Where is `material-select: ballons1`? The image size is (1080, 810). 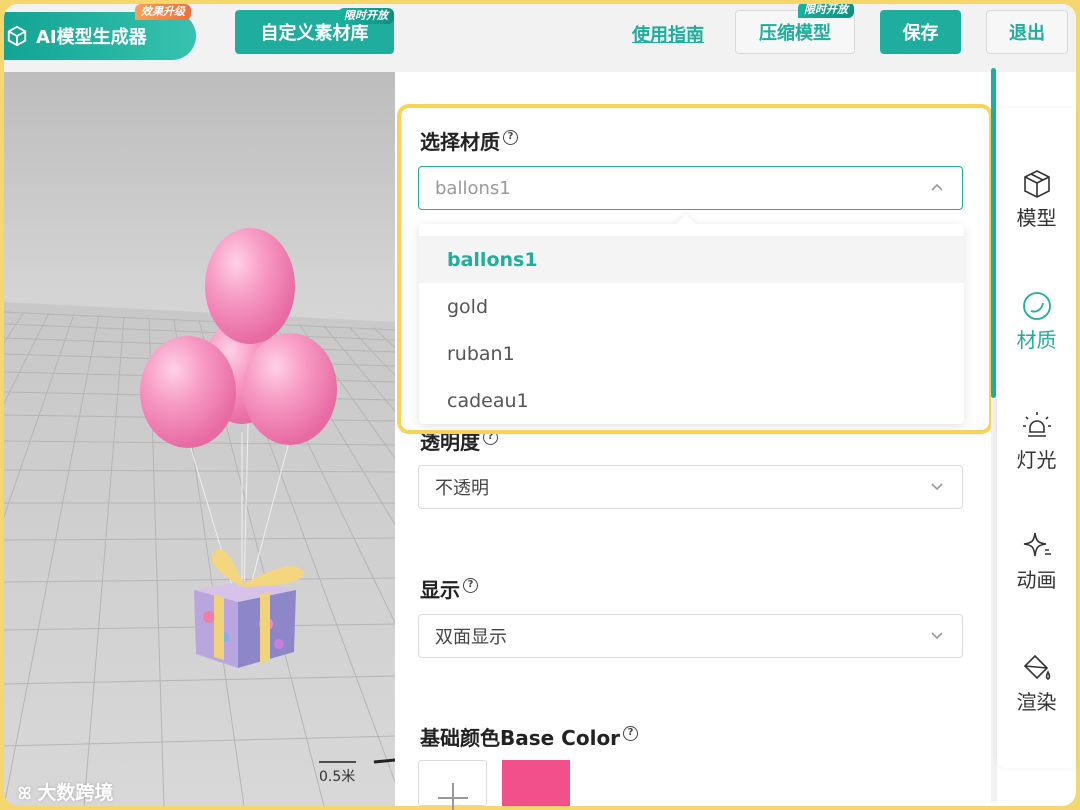 material-select: ballons1 is located at coordinates (690, 188).